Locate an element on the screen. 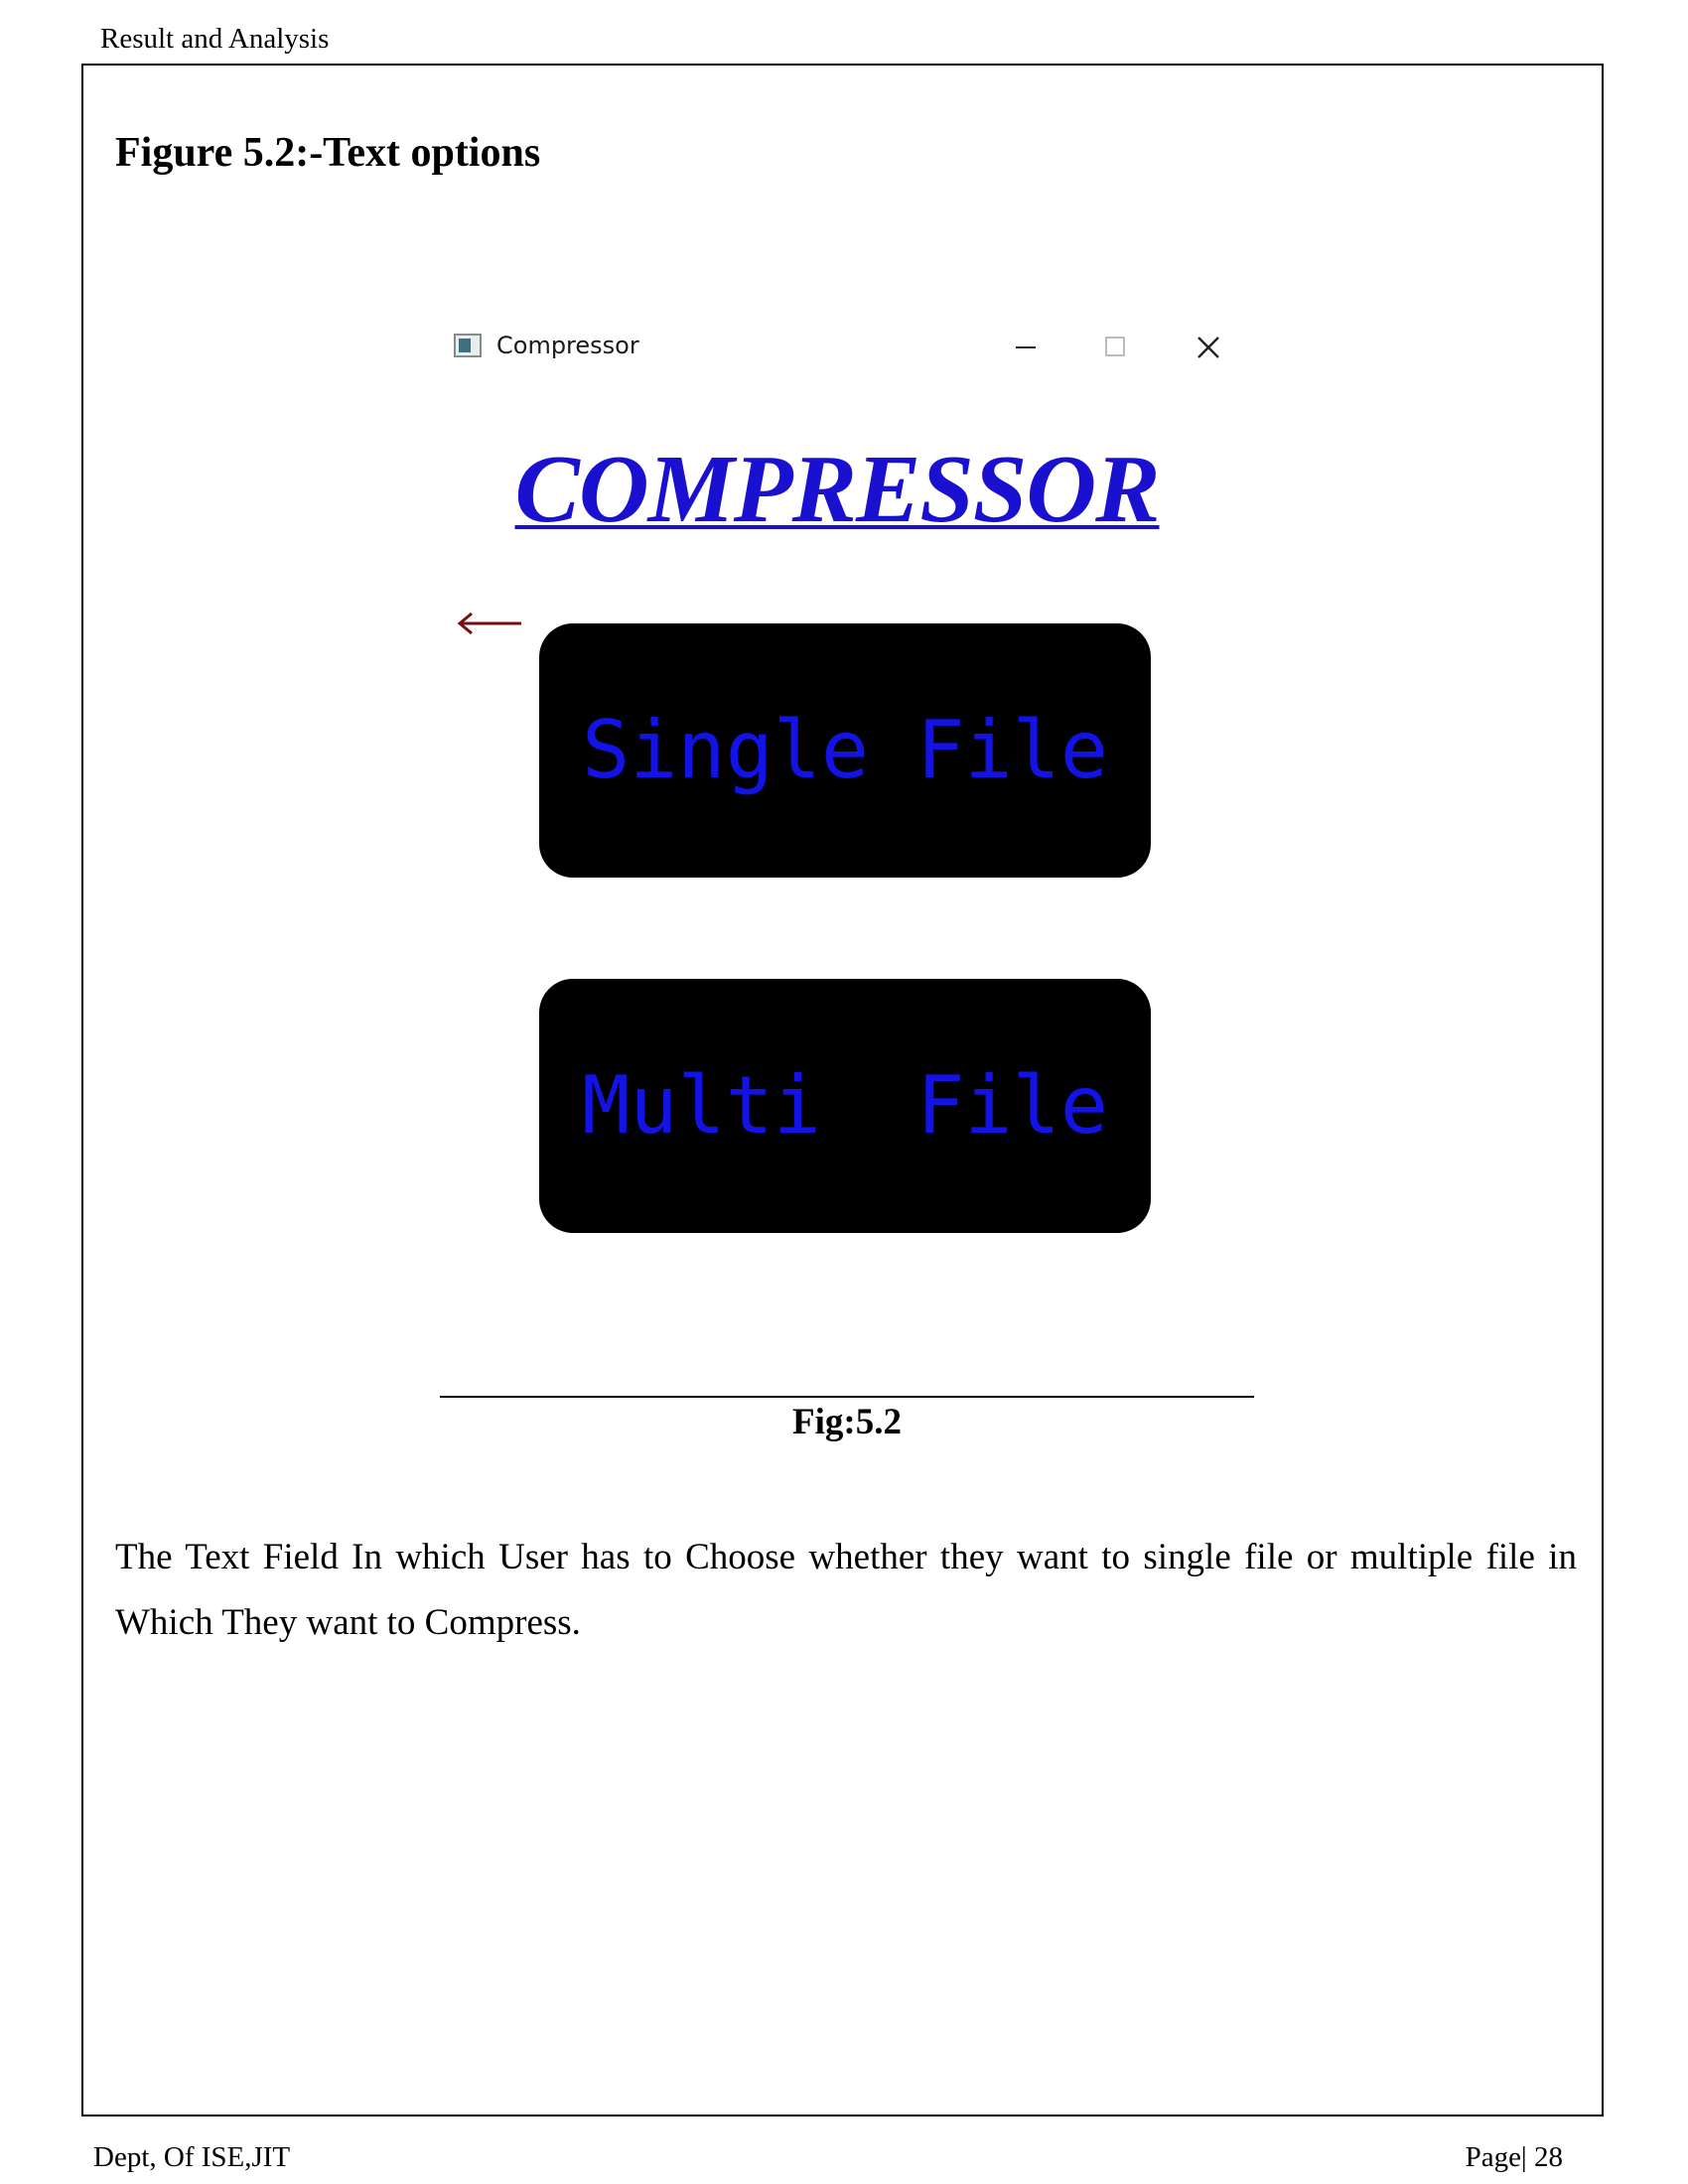 This screenshot has height=2184, width=1688. back-arrow-icon is located at coordinates (489, 623).